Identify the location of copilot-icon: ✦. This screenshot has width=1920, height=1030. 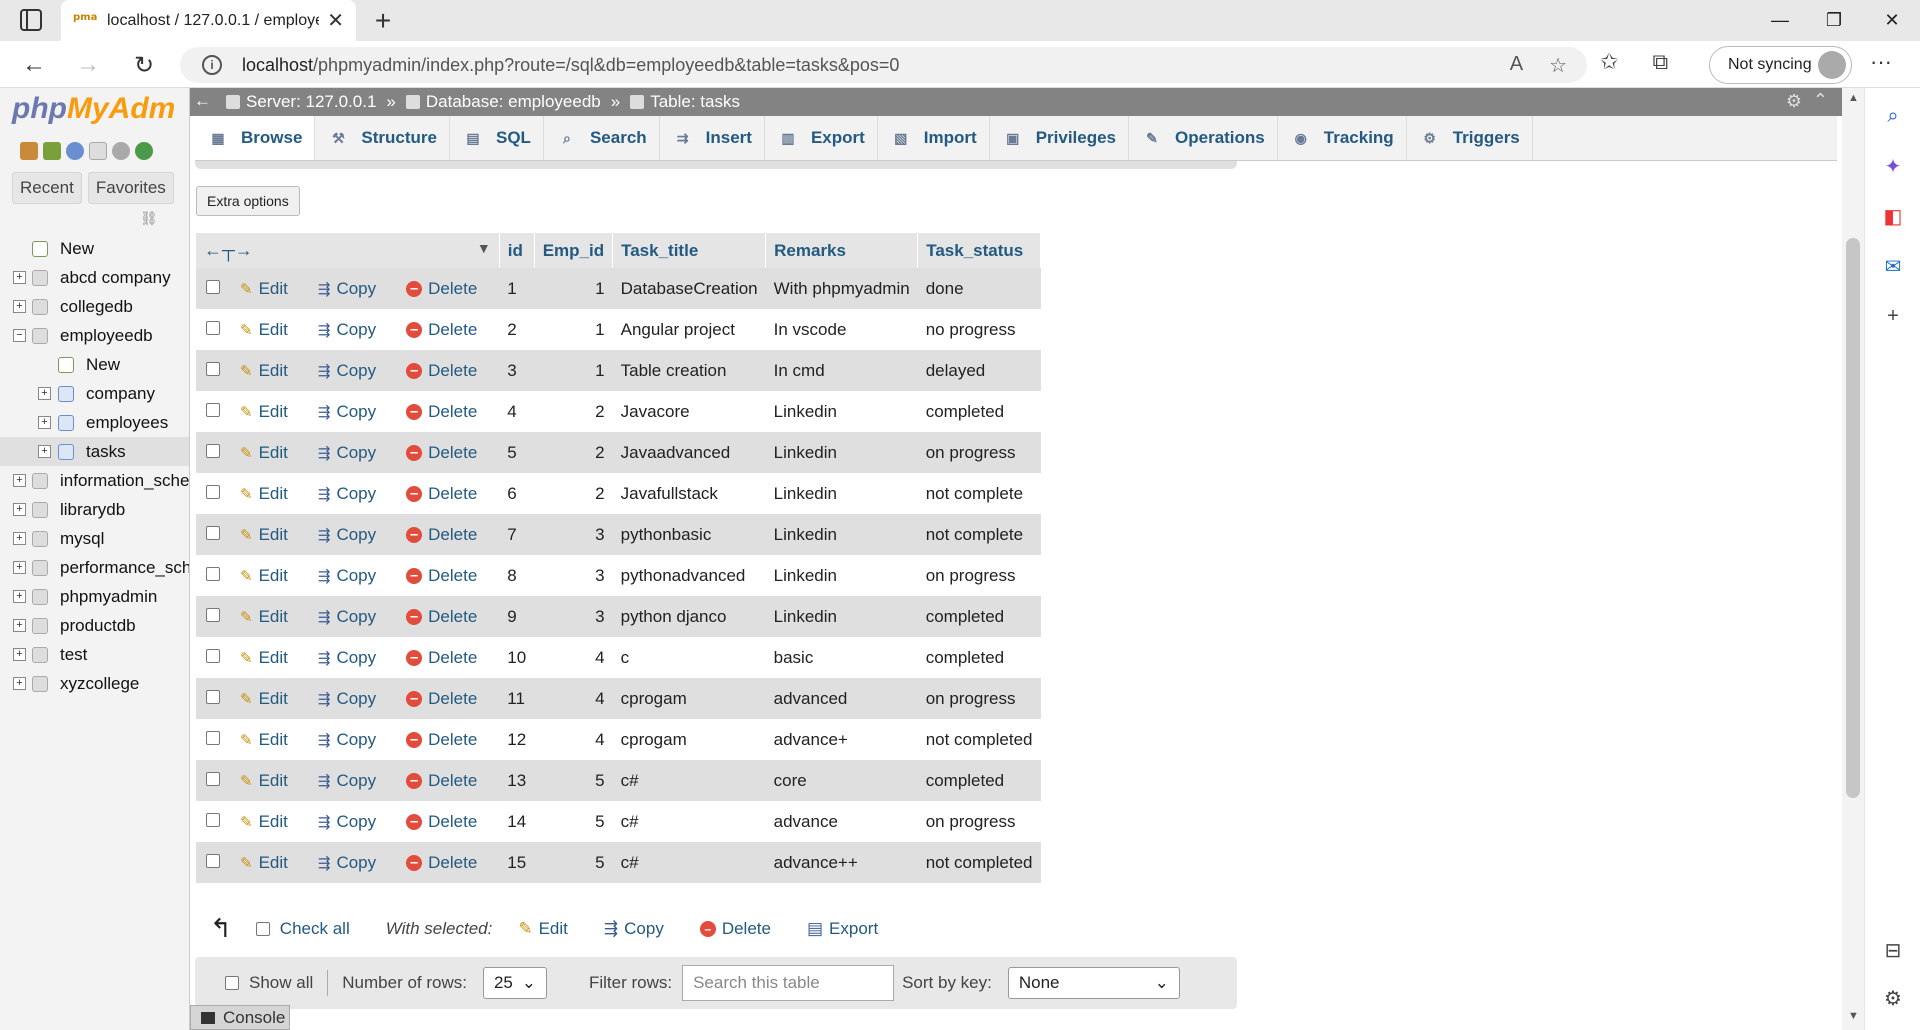
(1893, 166).